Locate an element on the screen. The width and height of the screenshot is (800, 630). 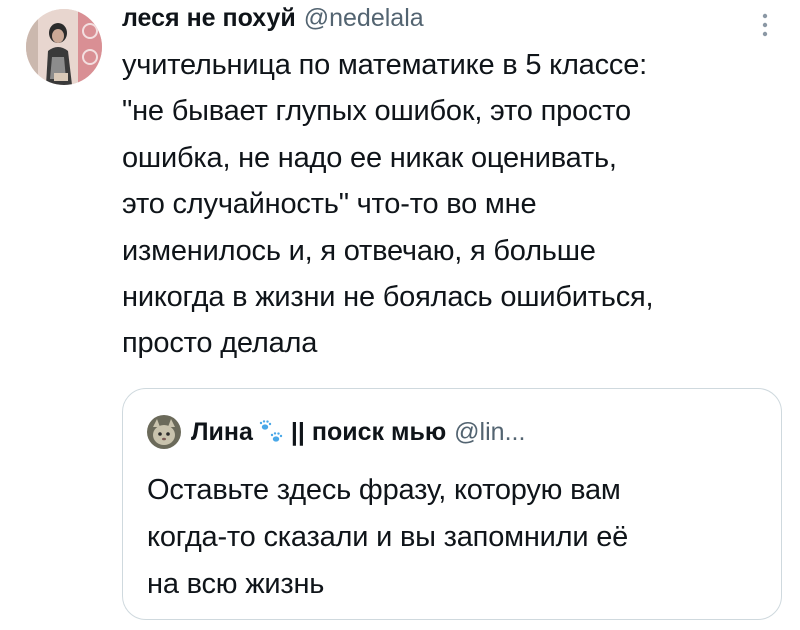
paw-prints-icon is located at coordinates (270, 432).